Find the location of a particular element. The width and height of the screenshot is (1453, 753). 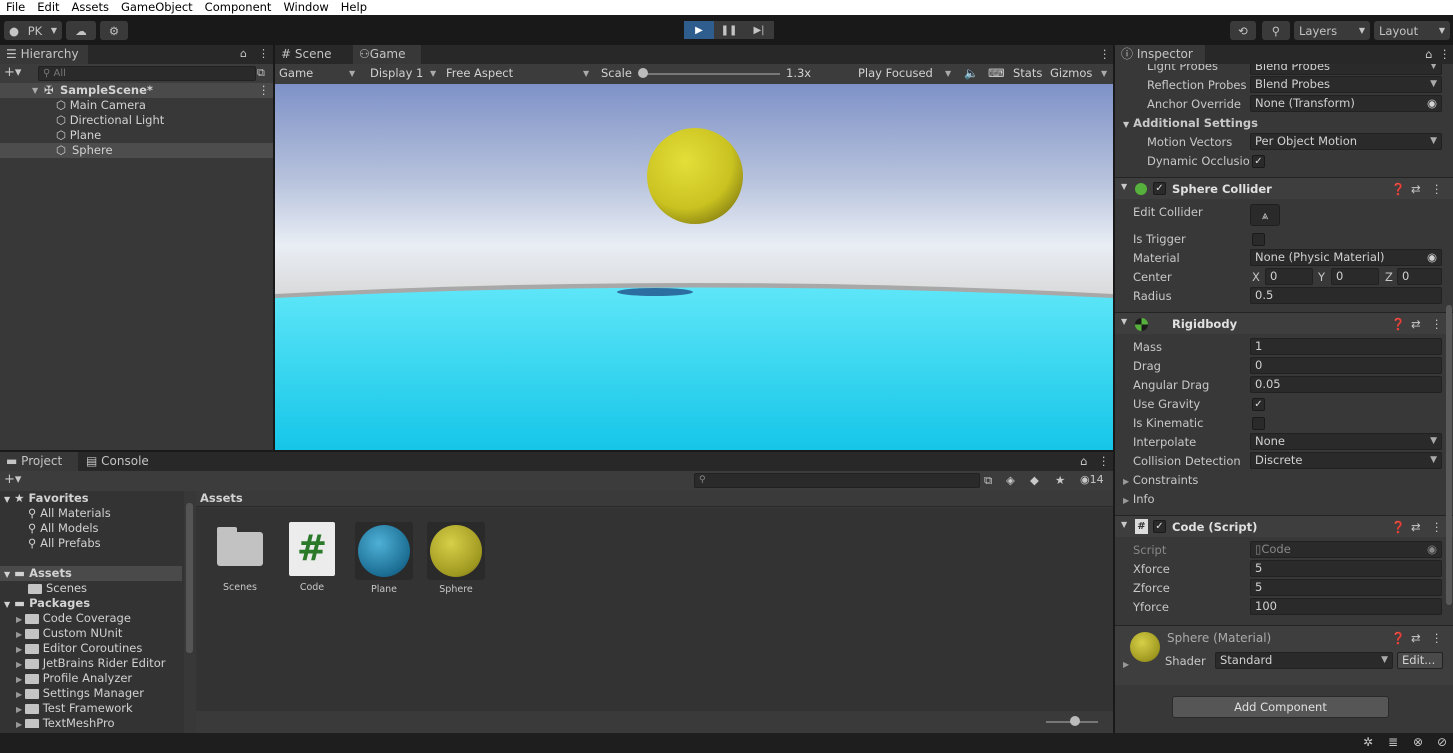

breadcrumb: Assets is located at coordinates (221, 498).